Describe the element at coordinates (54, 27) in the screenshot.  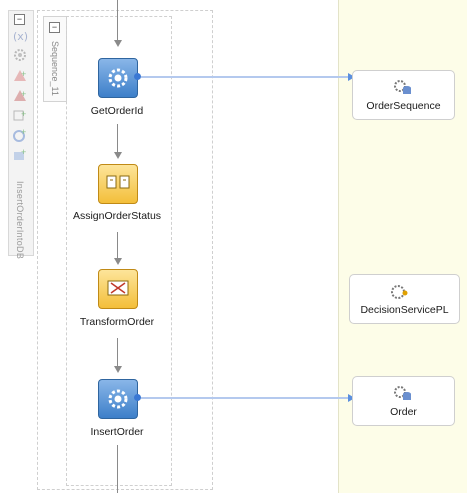
I see `sequence-collapse-button: −` at that location.